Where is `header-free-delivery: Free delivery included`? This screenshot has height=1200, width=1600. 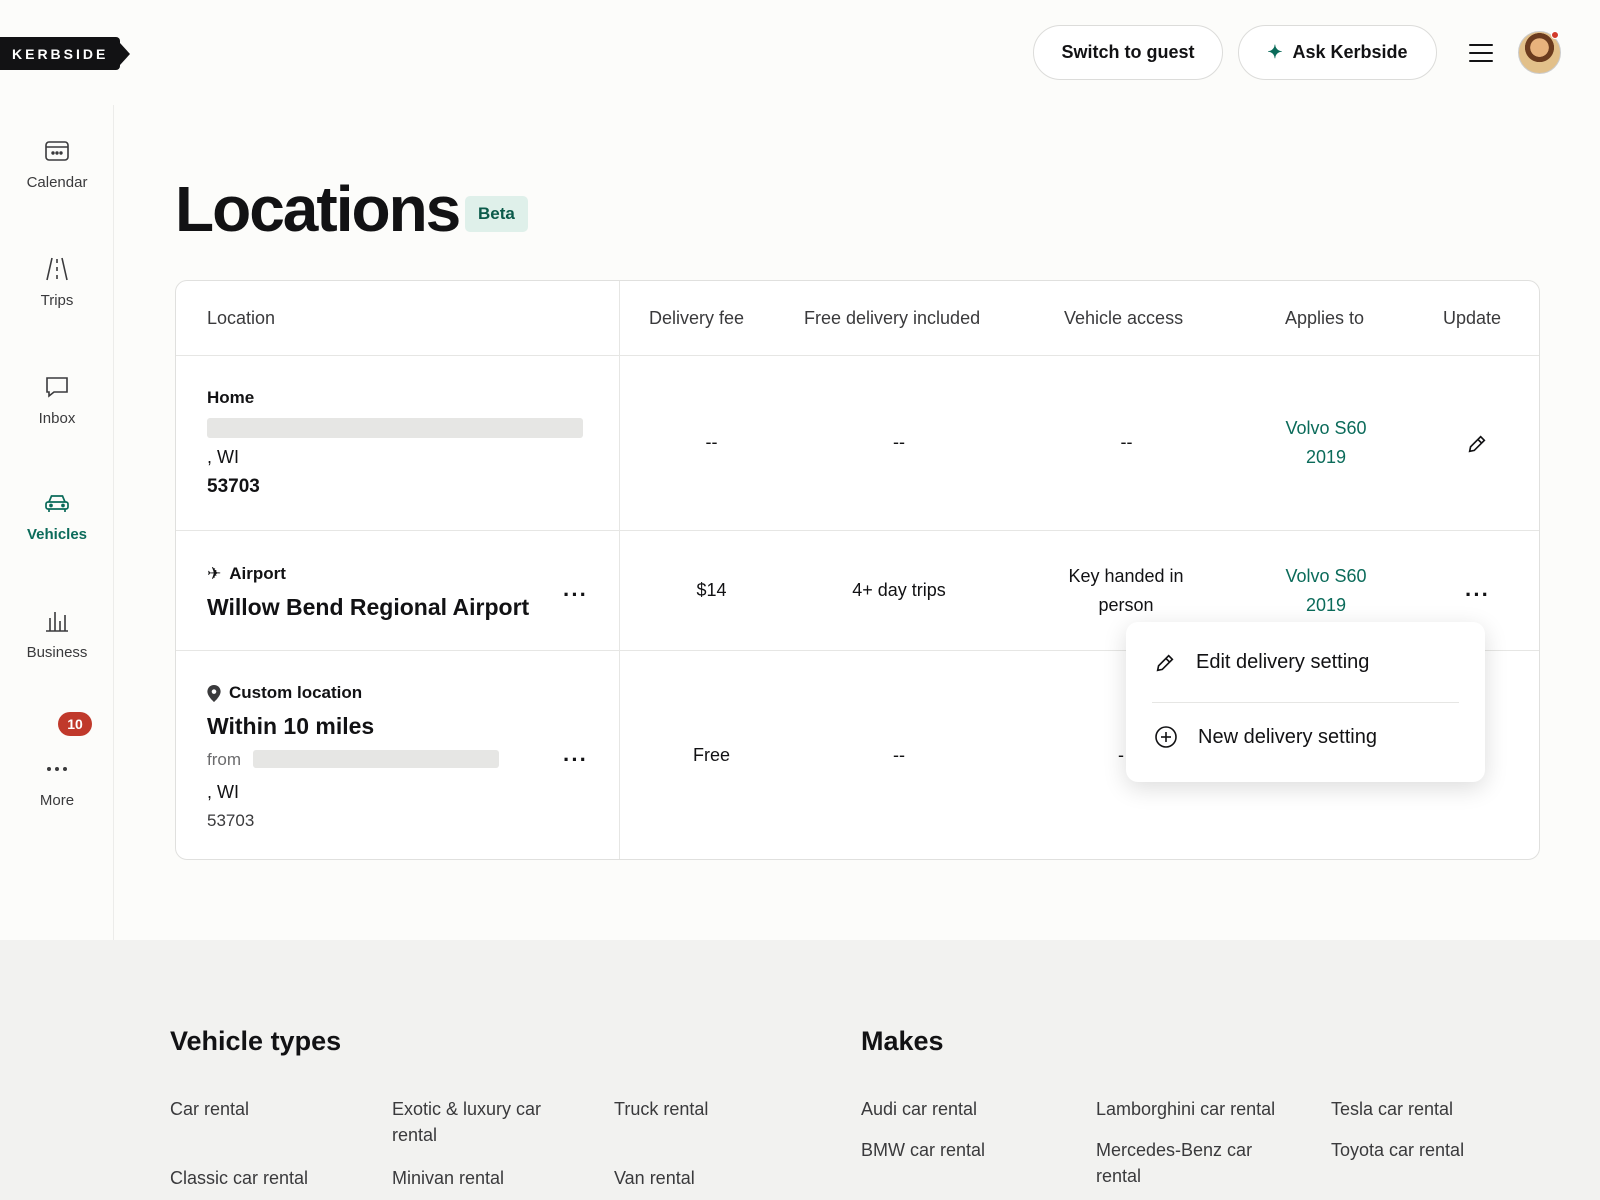
header-free-delivery: Free delivery included is located at coordinates (892, 318).